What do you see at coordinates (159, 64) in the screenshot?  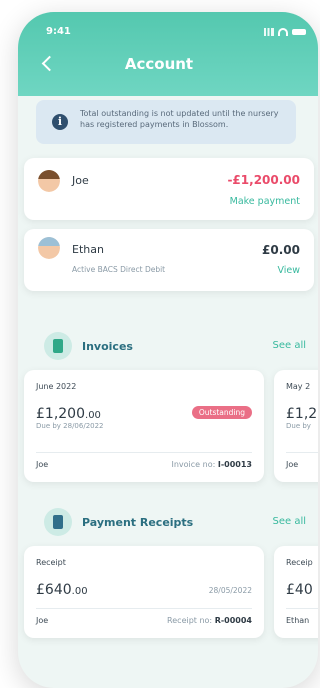 I see `page-title: Account` at bounding box center [159, 64].